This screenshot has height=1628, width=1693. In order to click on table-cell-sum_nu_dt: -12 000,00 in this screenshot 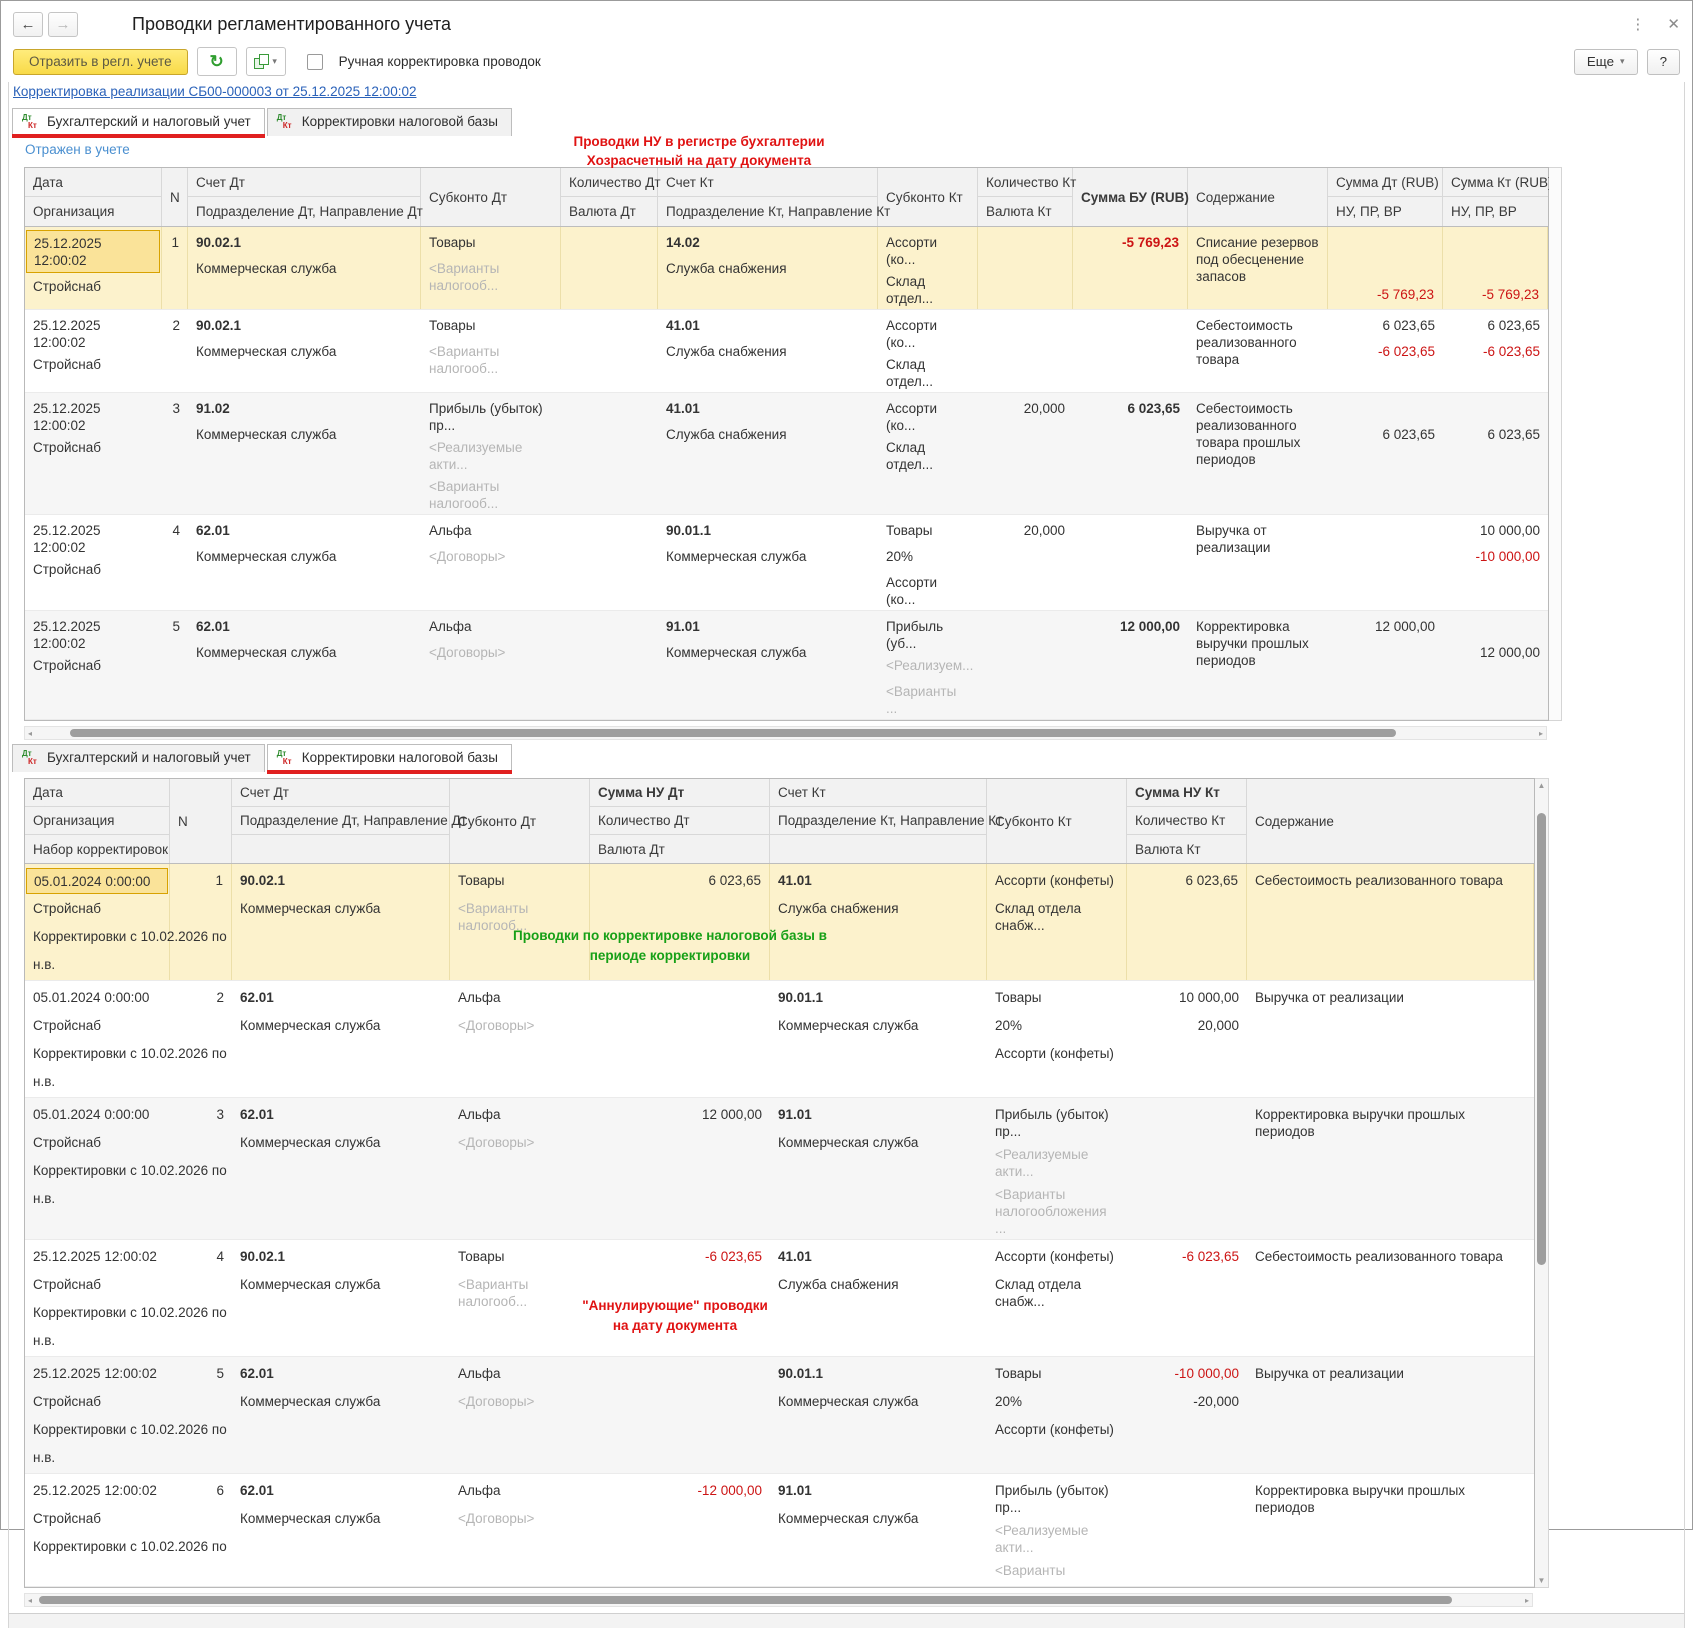, I will do `click(729, 1490)`.